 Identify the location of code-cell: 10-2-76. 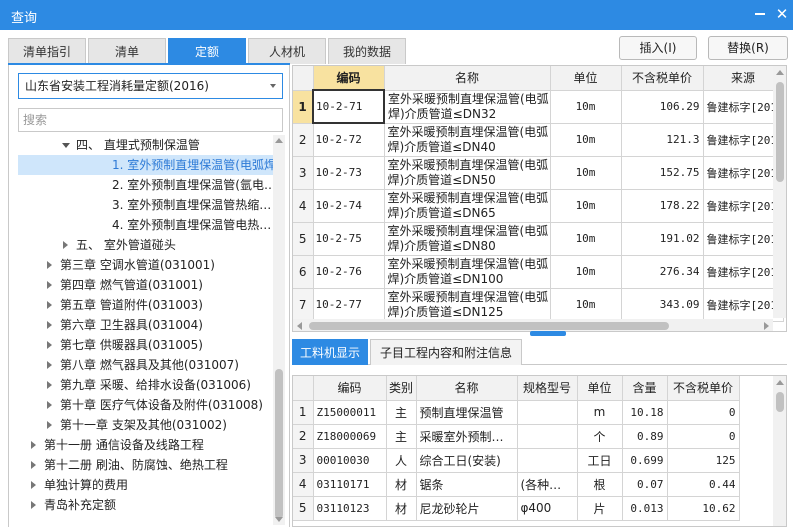
(349, 272).